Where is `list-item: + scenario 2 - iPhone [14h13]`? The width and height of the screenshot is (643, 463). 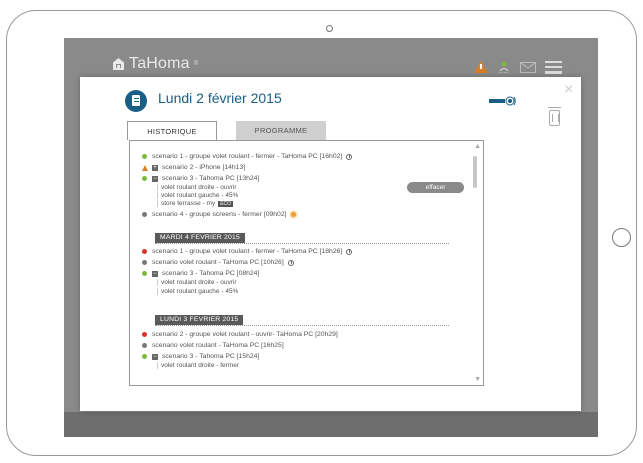 list-item: + scenario 2 - iPhone [14h13] is located at coordinates (193, 167).